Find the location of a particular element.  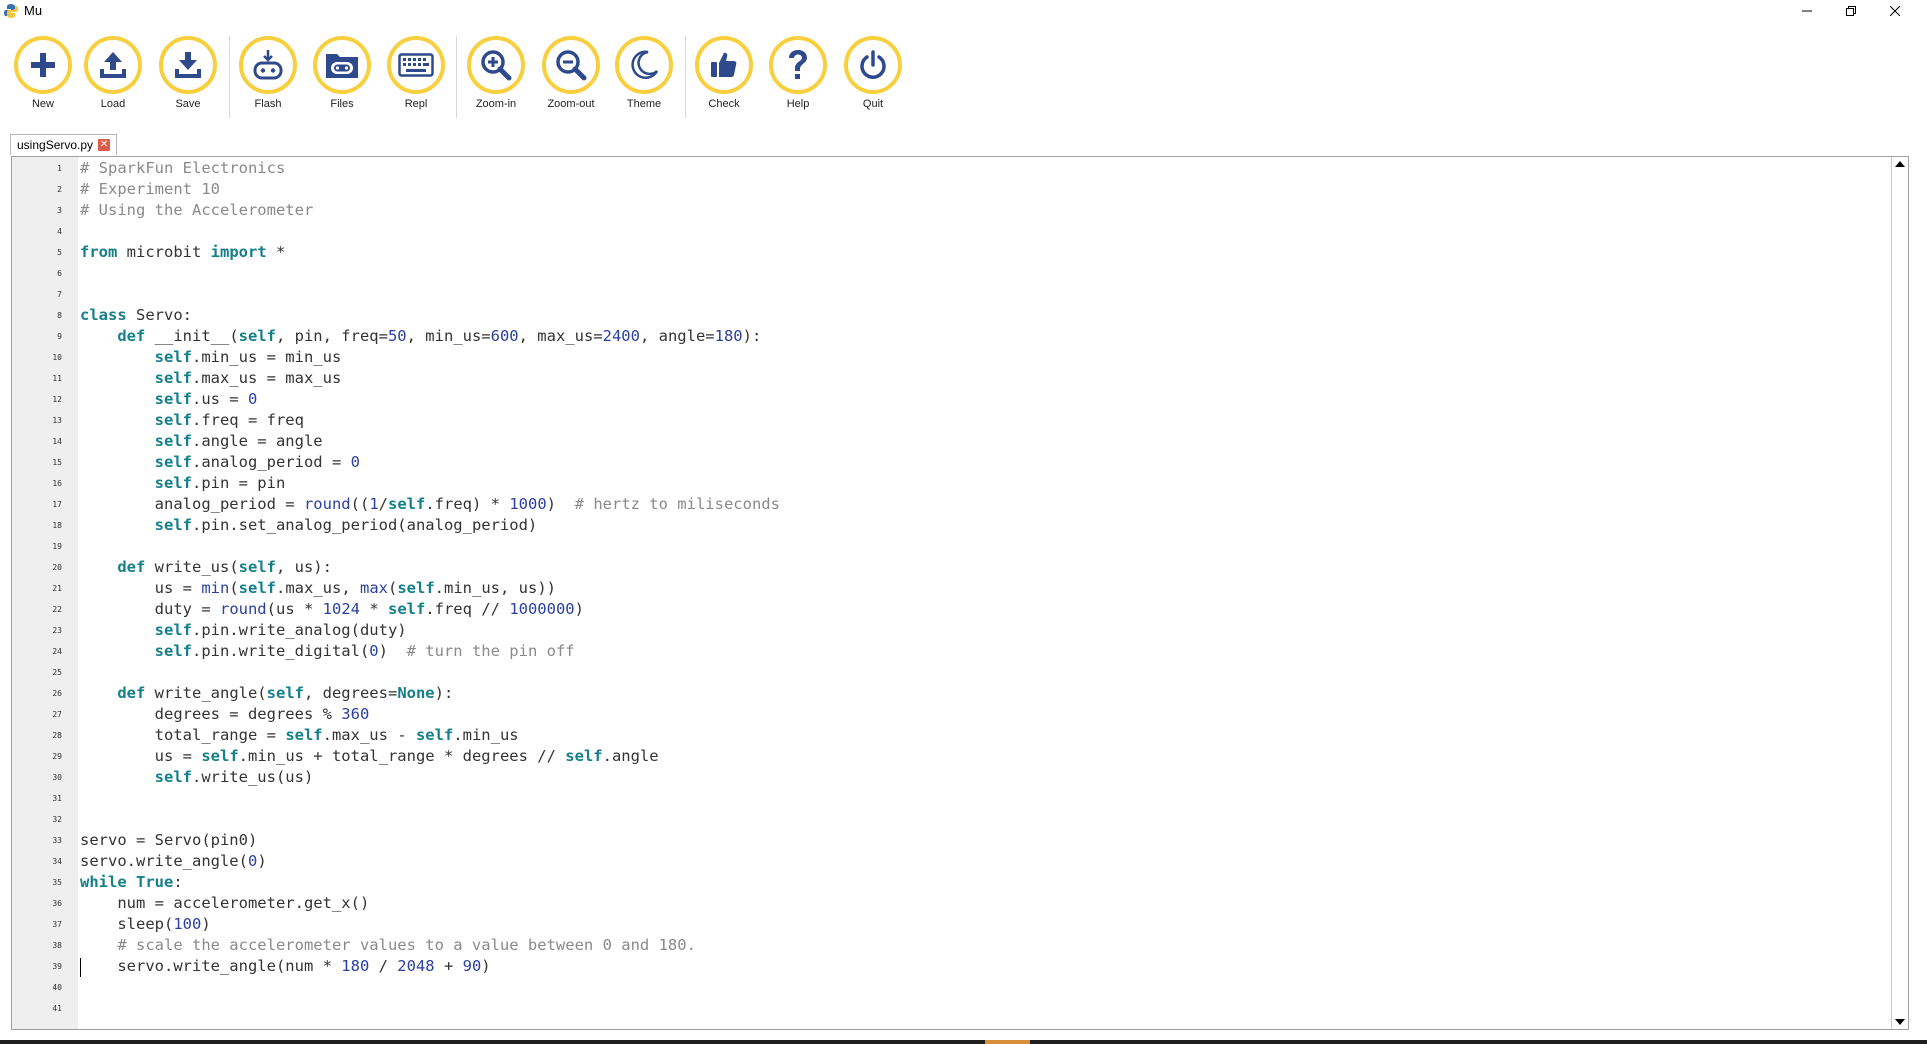

question-icon is located at coordinates (798, 64).